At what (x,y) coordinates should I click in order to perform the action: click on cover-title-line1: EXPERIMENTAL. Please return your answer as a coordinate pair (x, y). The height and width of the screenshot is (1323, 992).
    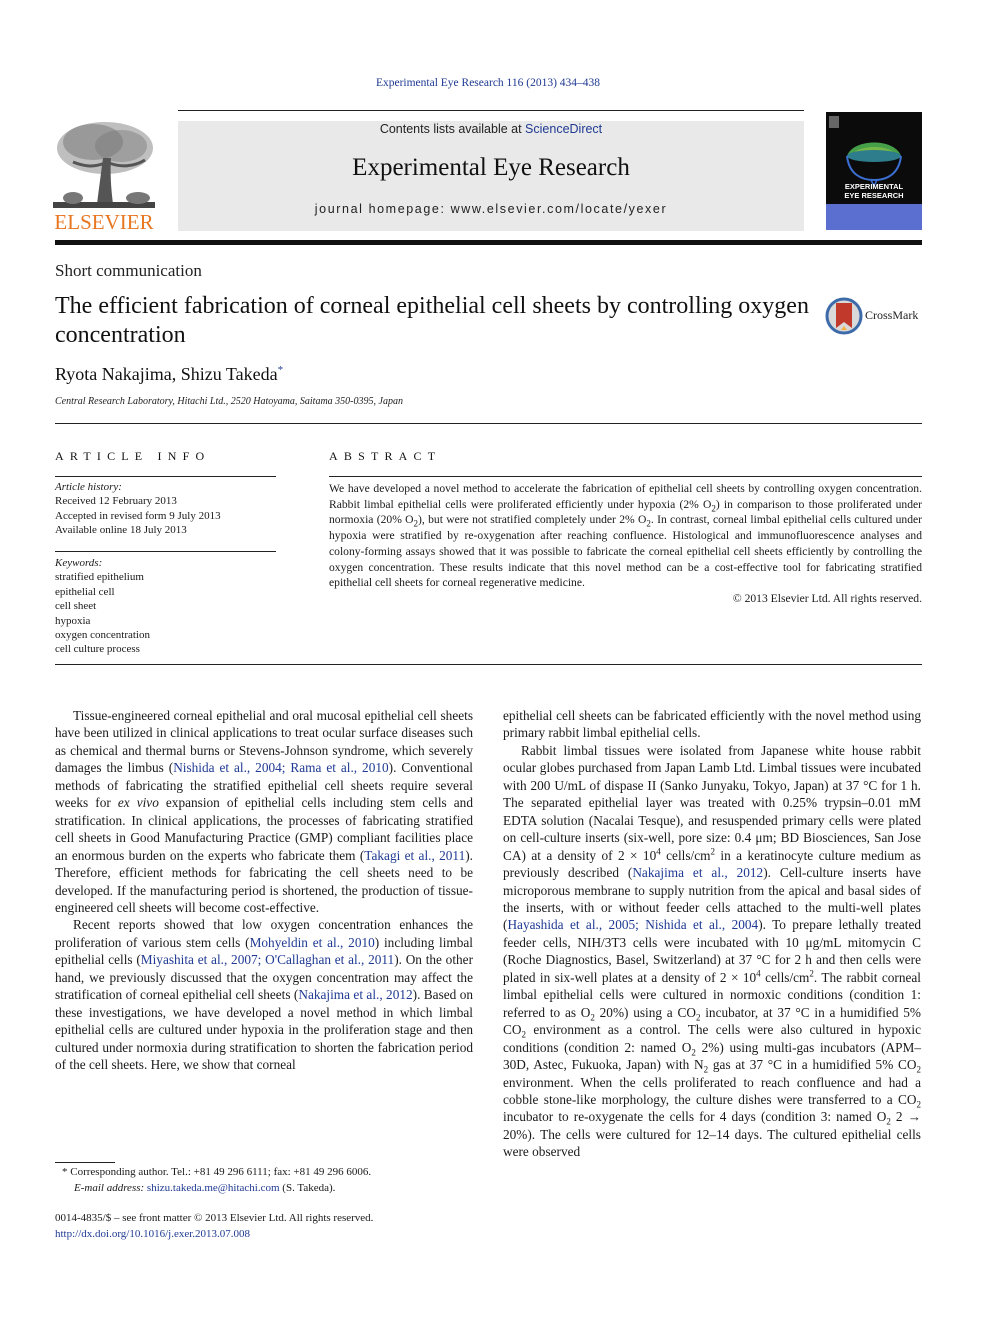
    Looking at the image, I should click on (874, 186).